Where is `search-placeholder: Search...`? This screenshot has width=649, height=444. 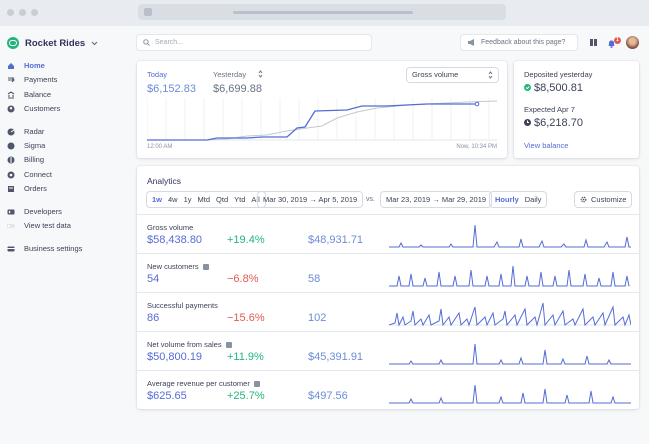 search-placeholder: Search... is located at coordinates (169, 42).